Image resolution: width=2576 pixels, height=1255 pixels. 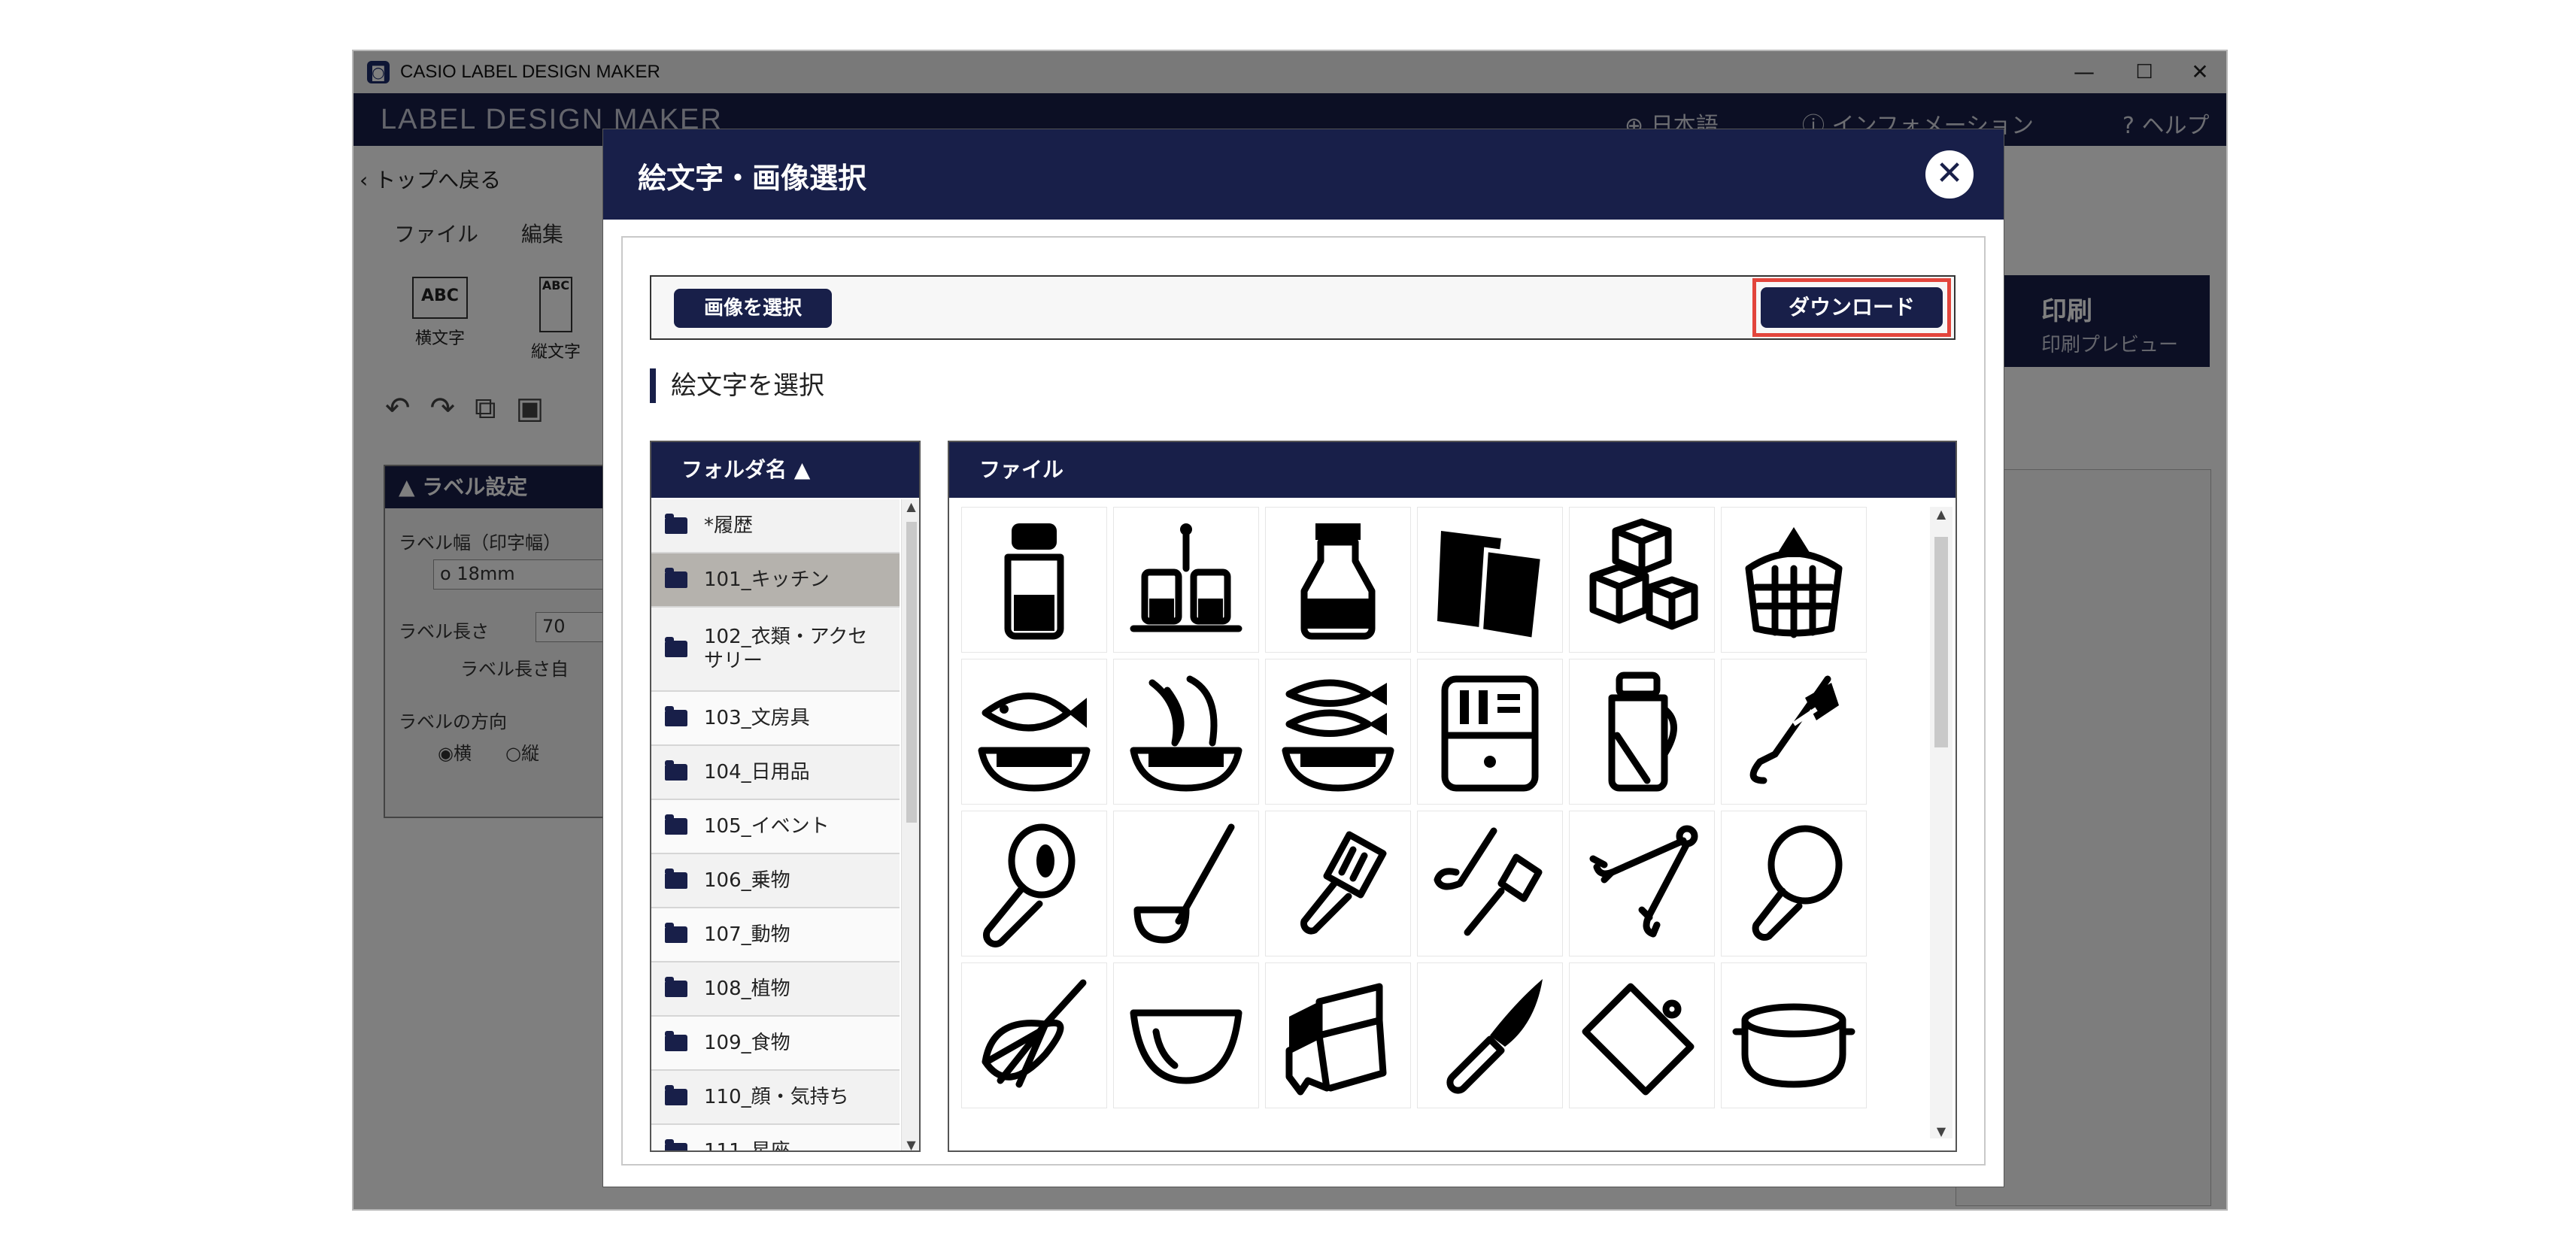 I want to click on folder-item: 106_乗物, so click(x=775, y=881).